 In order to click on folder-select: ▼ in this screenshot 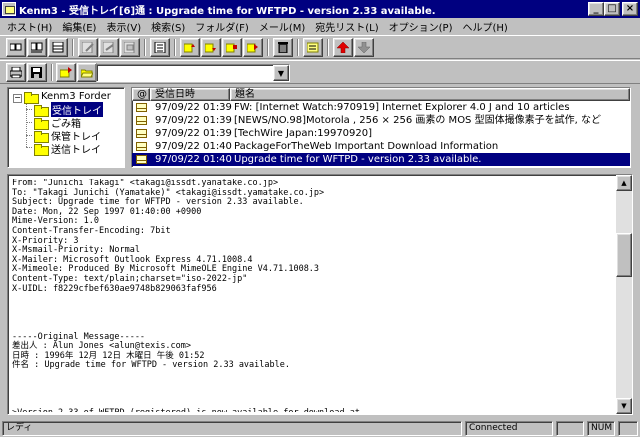, I will do `click(193, 73)`.